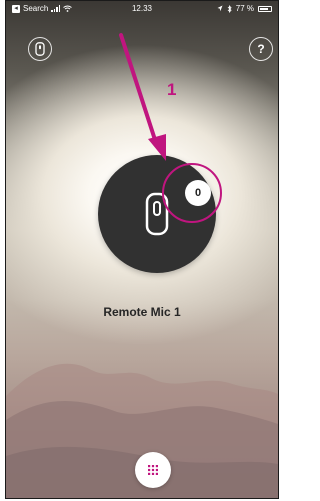 Image resolution: width=320 pixels, height=501 pixels. What do you see at coordinates (157, 147) in the screenshot?
I see `annotation-arrowhead-icon` at bounding box center [157, 147].